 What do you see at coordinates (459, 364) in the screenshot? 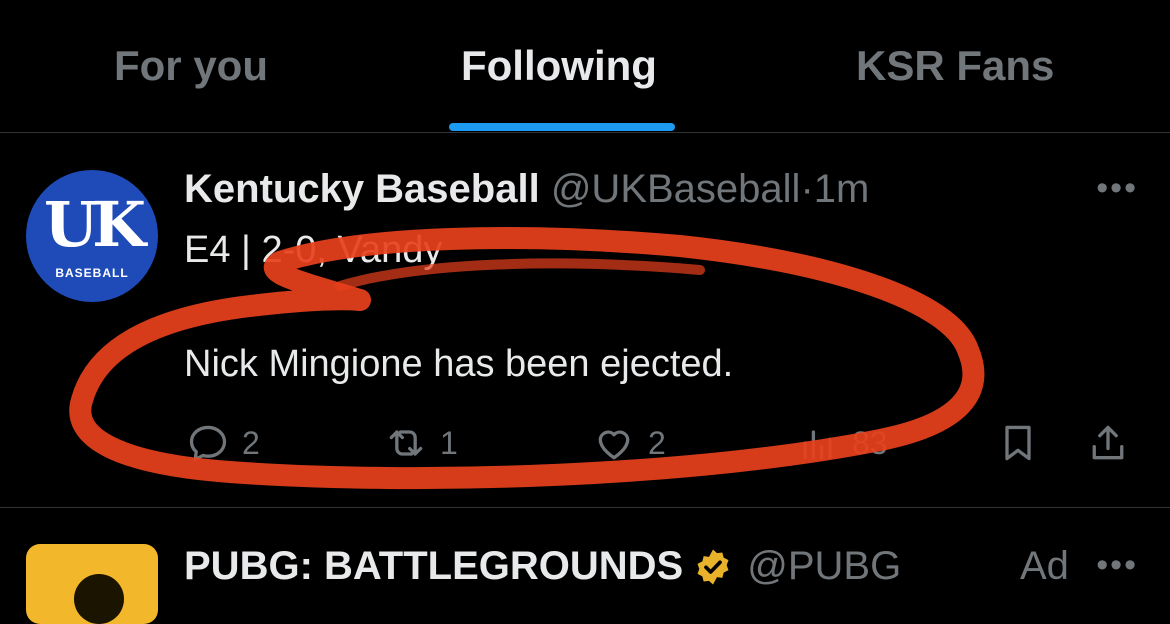
I see `post-text: Nick Mingione has been ejected.` at bounding box center [459, 364].